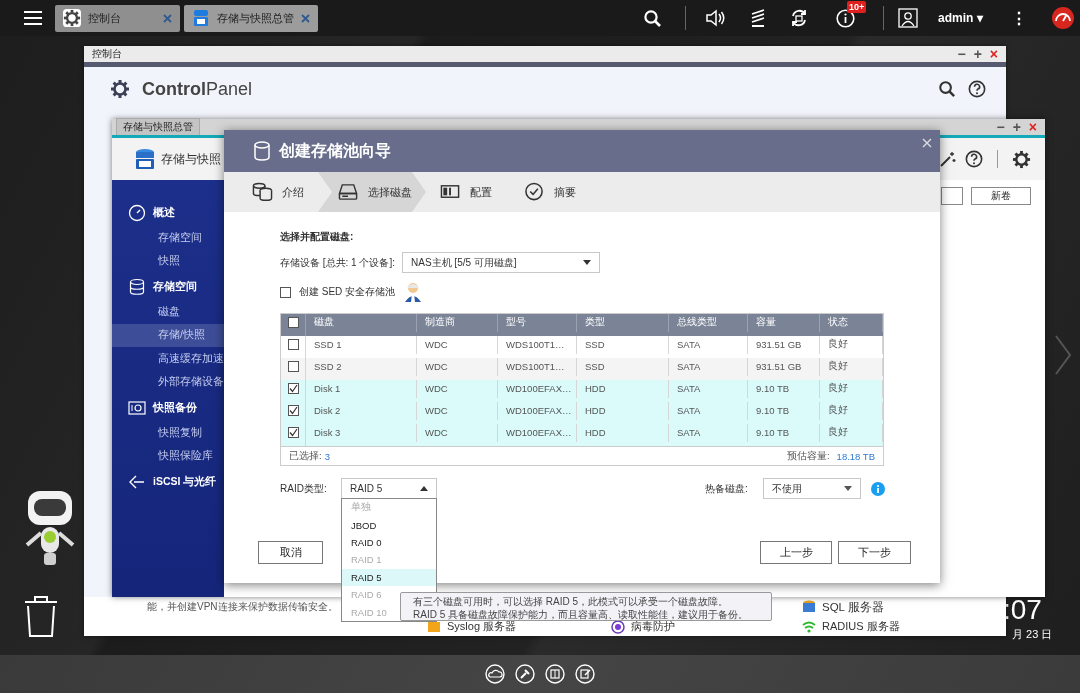 The image size is (1080, 693). Describe the element at coordinates (525, 674) in the screenshot. I see `wrench-icon` at that location.